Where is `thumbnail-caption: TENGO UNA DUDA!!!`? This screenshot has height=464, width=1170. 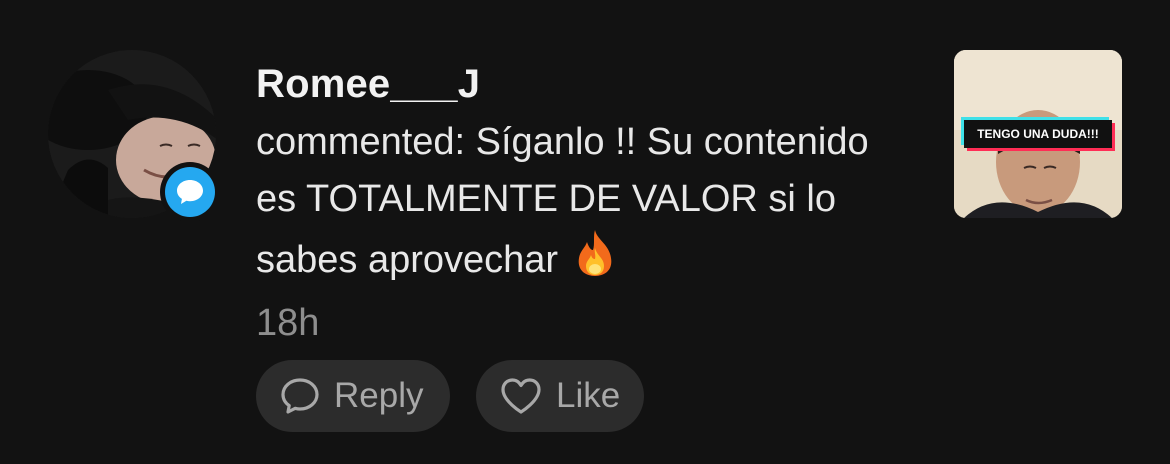 thumbnail-caption: TENGO UNA DUDA!!! is located at coordinates (1038, 134).